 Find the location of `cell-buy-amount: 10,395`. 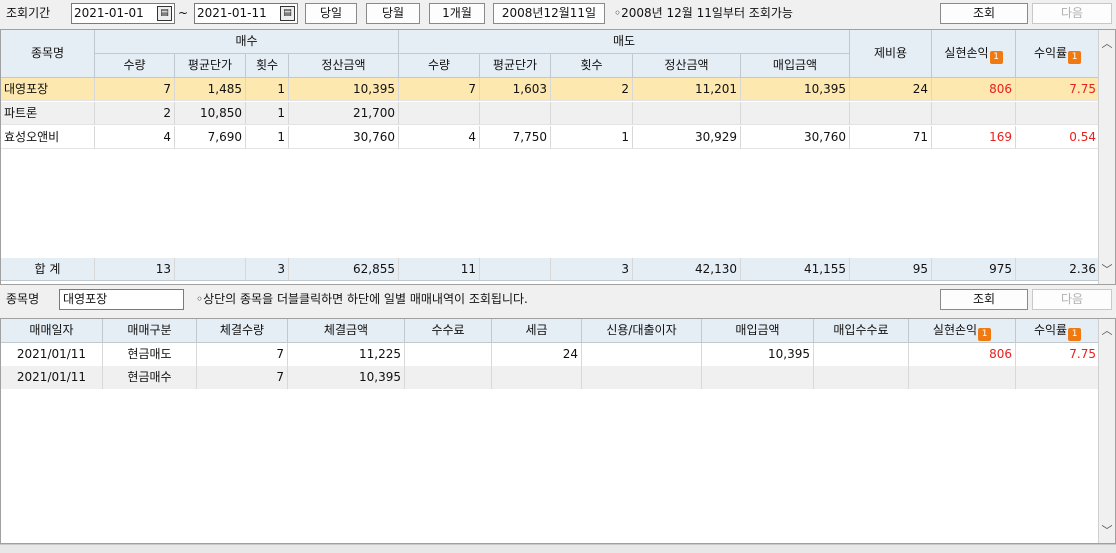

cell-buy-amount: 10,395 is located at coordinates (344, 89).